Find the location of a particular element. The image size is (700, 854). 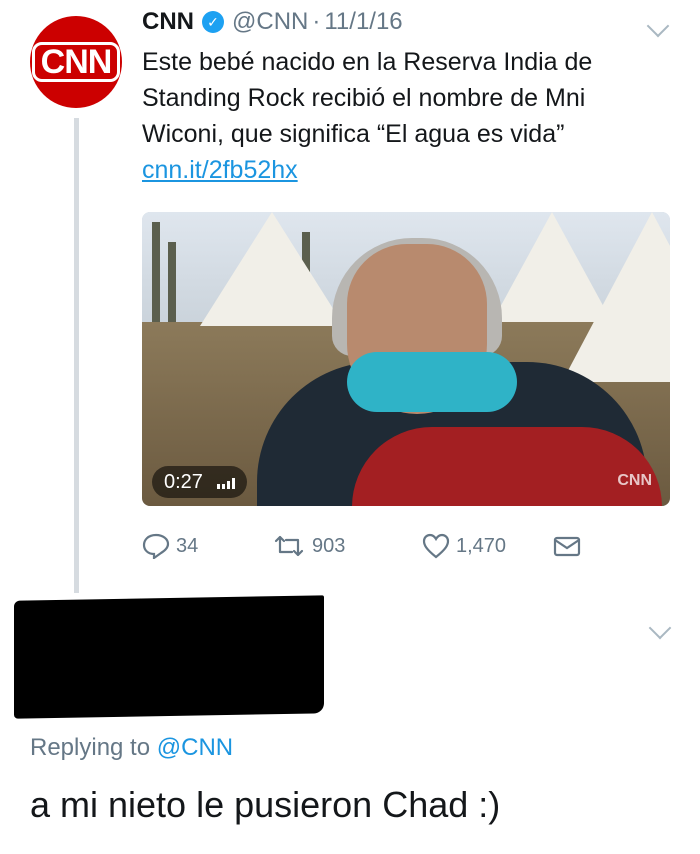

tweet-header: CNN ✓ @CNN · 11/1/16 is located at coordinates (272, 22).